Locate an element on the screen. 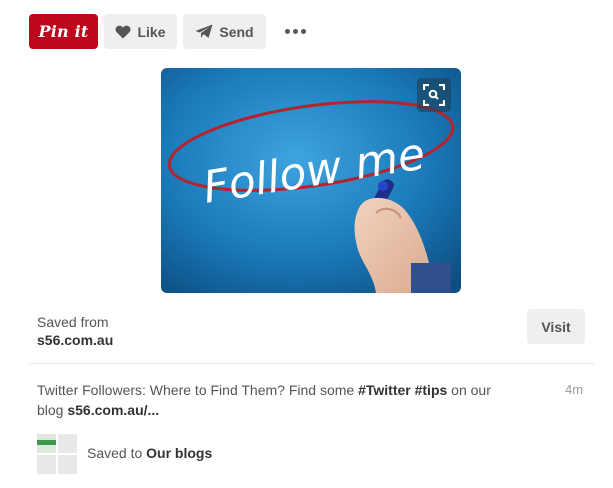 The width and height of the screenshot is (613, 488). heart-icon is located at coordinates (123, 31).